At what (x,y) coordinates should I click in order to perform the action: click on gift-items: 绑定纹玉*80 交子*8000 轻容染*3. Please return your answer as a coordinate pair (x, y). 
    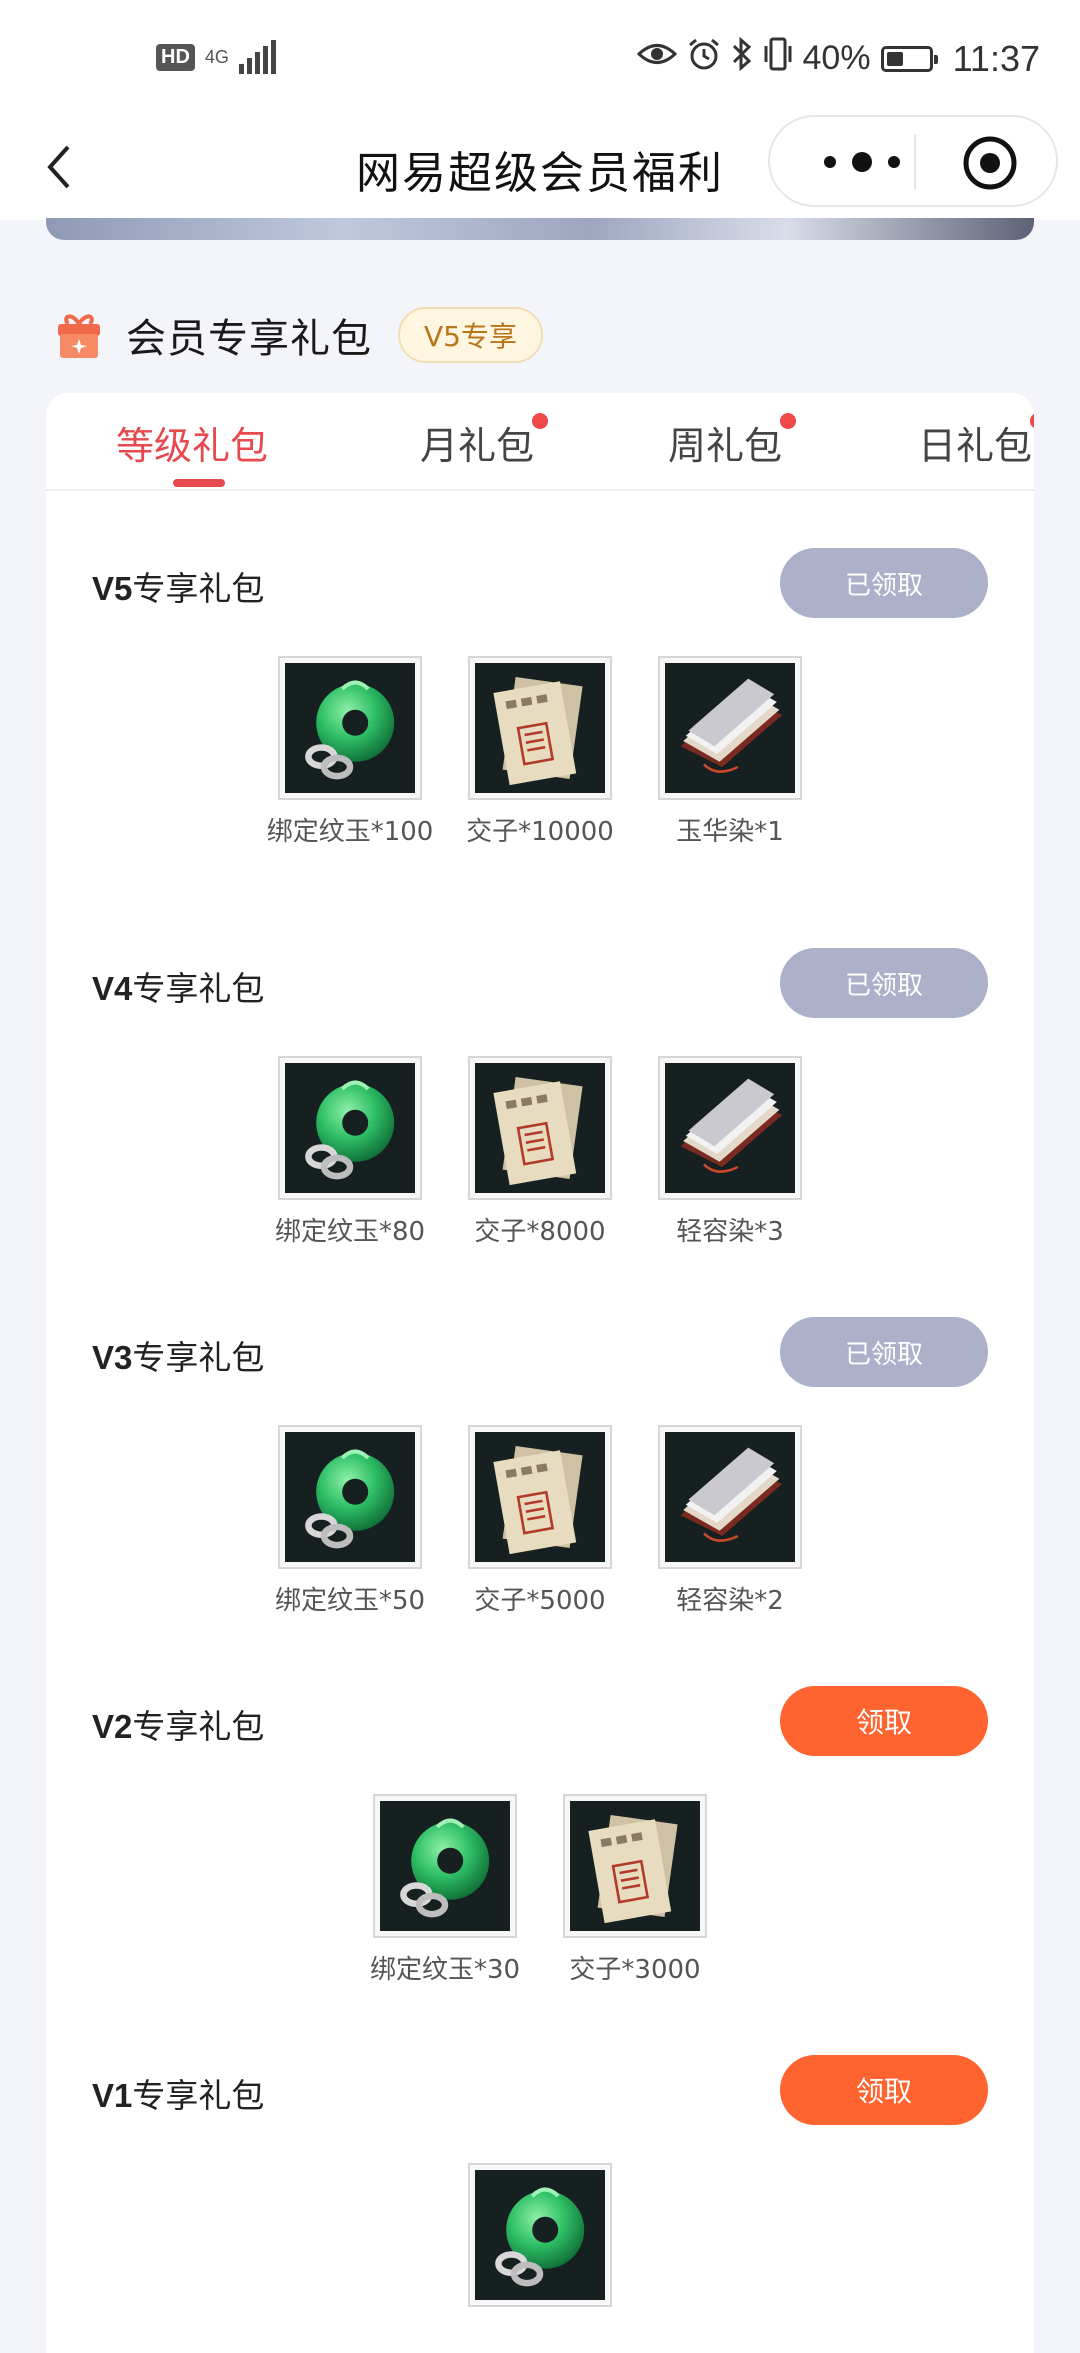
    Looking at the image, I should click on (540, 1152).